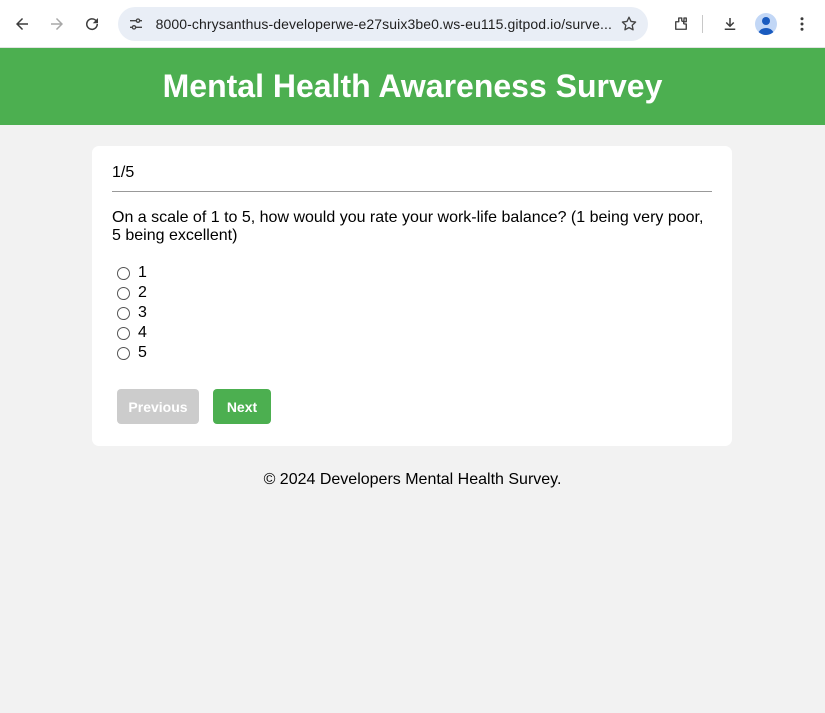 The height and width of the screenshot is (713, 825). I want to click on rating-options: 1 2 3 4 5, so click(414, 313).